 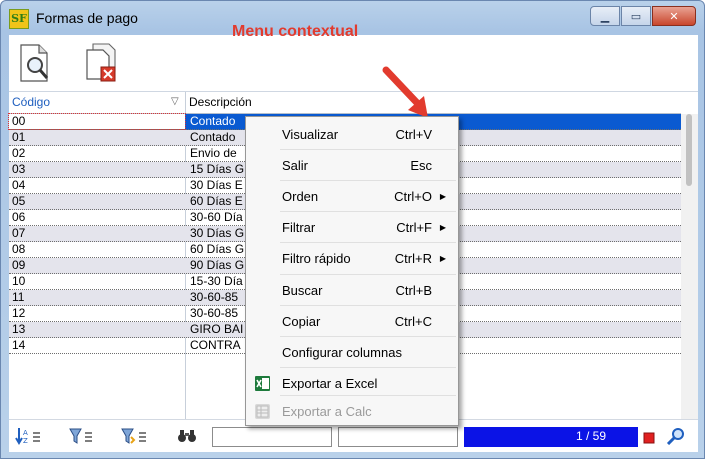 What do you see at coordinates (352, 258) in the screenshot?
I see `menu-item-filtro-r-pido: Filtro rápido Ctrl+R ▶` at bounding box center [352, 258].